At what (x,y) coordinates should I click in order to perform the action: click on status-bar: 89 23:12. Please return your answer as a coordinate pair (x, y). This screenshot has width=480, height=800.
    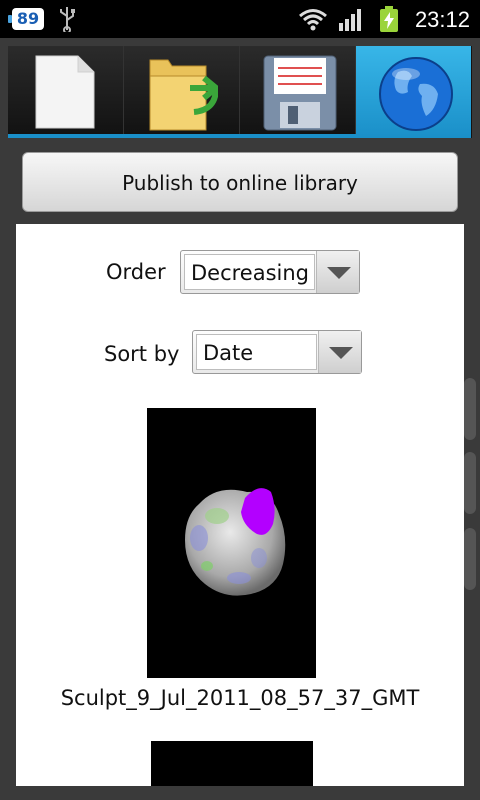
    Looking at the image, I should click on (240, 19).